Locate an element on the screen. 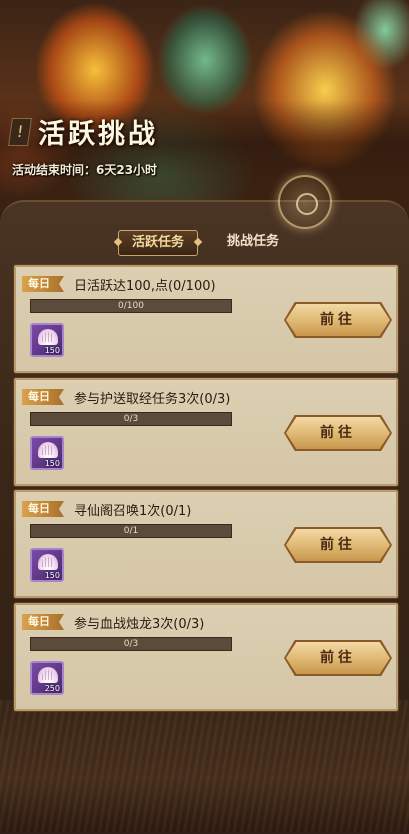 The width and height of the screenshot is (409, 834). tab-challenge-tasks: 挑战任务 is located at coordinates (253, 242).